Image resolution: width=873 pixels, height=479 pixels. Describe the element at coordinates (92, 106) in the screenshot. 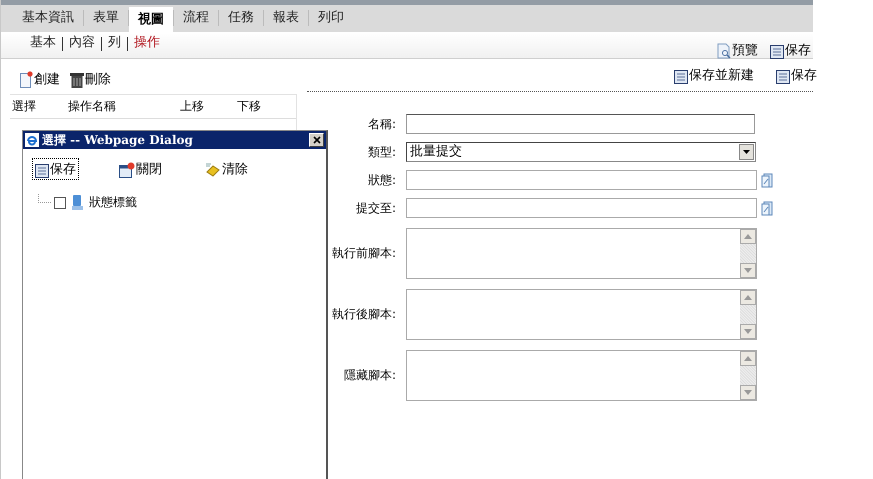

I see `column-header: 操作名稱` at that location.